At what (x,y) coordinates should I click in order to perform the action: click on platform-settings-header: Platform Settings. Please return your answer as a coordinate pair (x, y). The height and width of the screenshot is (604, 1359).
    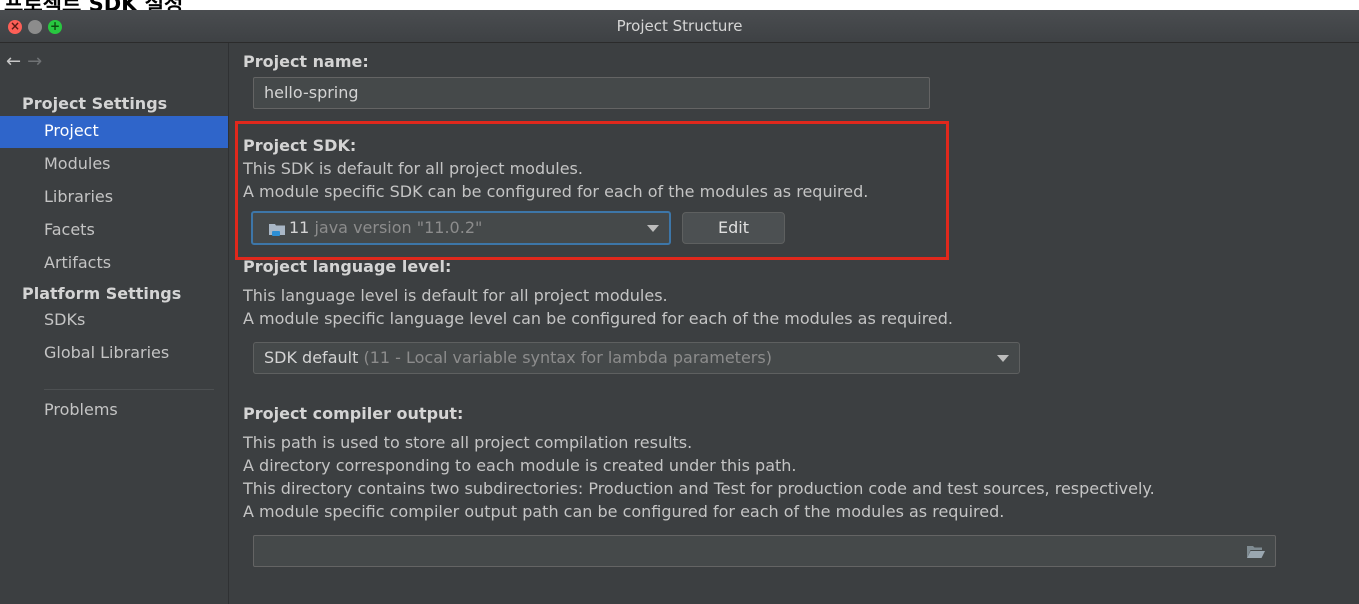
    Looking at the image, I should click on (102, 293).